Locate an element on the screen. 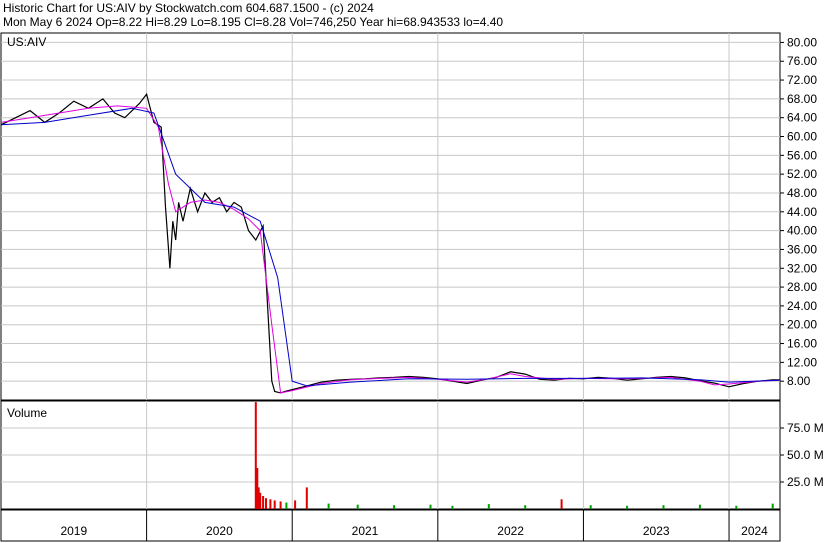 The height and width of the screenshot is (543, 830). price-tick-label: 72.00 is located at coordinates (802, 80).